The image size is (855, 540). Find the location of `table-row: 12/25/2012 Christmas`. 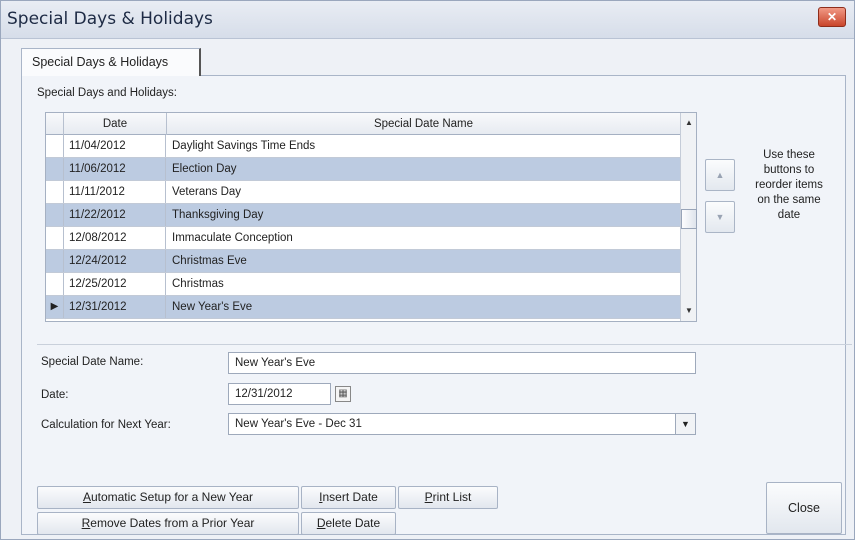

table-row: 12/25/2012 Christmas is located at coordinates (363, 284).